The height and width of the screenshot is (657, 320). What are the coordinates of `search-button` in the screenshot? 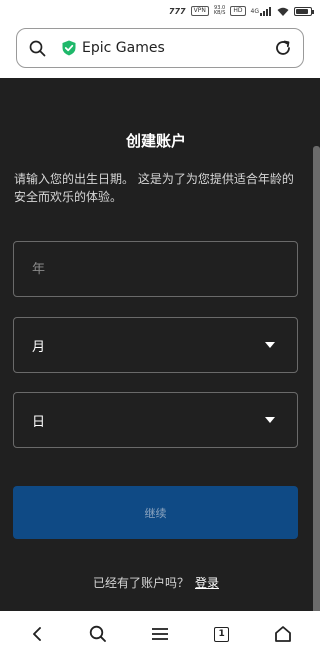 It's located at (98, 634).